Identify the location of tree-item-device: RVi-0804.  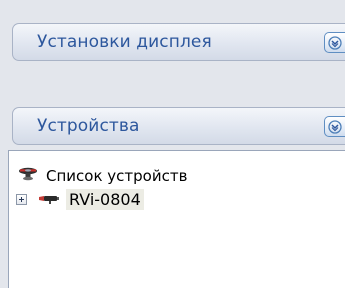
(80, 199).